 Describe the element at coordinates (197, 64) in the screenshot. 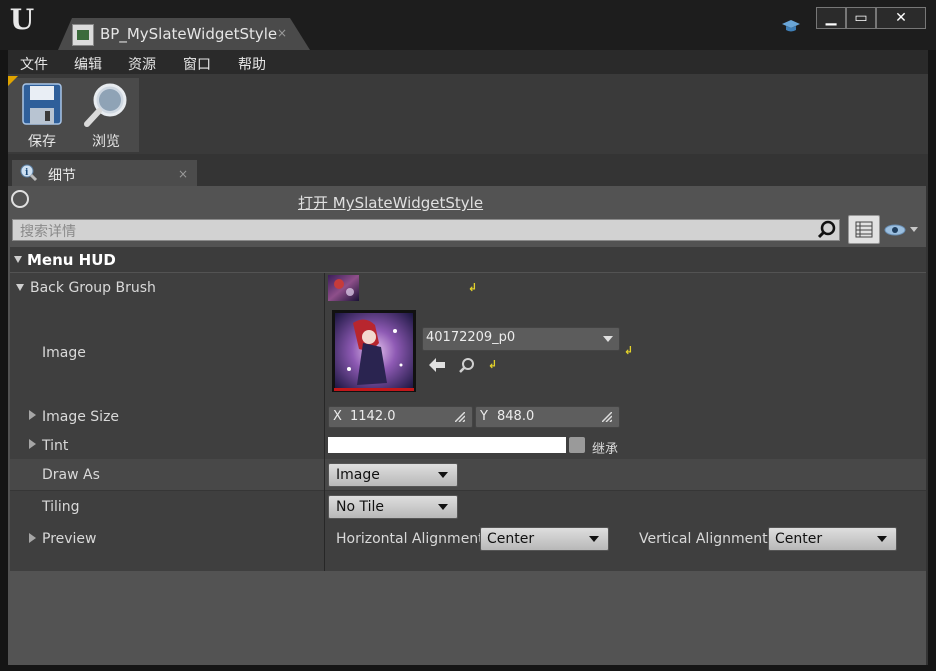

I see `menu-window: 窗口` at that location.